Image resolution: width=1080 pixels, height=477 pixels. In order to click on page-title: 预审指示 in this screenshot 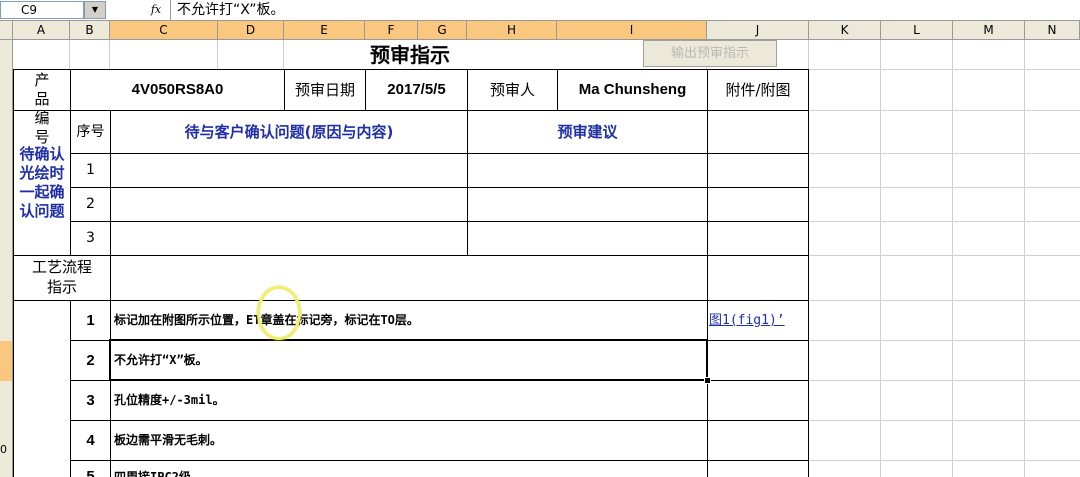, I will do `click(410, 55)`.